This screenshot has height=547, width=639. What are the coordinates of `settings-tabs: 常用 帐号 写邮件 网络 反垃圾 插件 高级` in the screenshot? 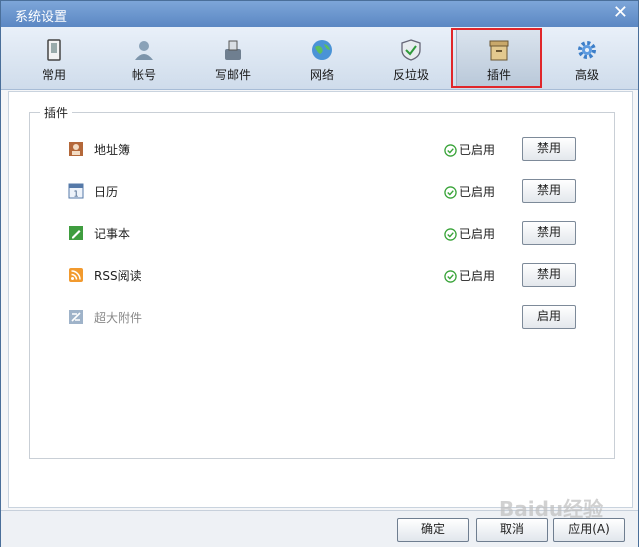 It's located at (319, 58).